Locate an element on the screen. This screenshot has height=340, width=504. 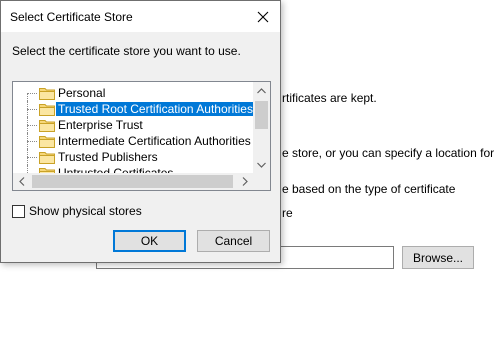
close-icon is located at coordinates (263, 16).